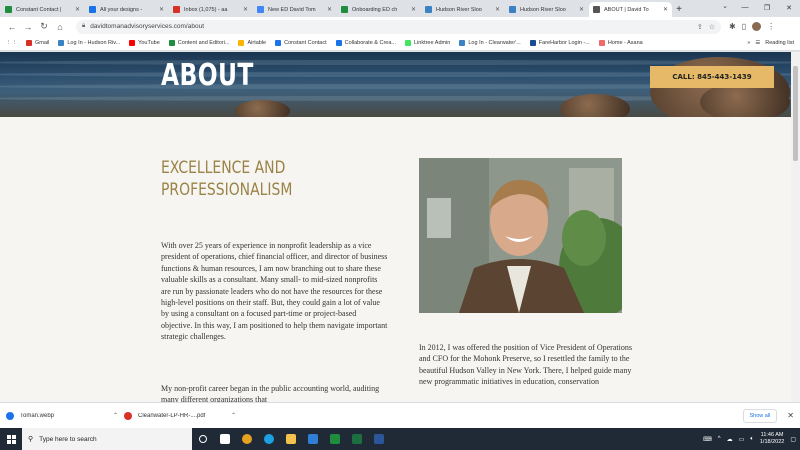  I want to click on browser-tab: All your designs - ✕, so click(126, 9).